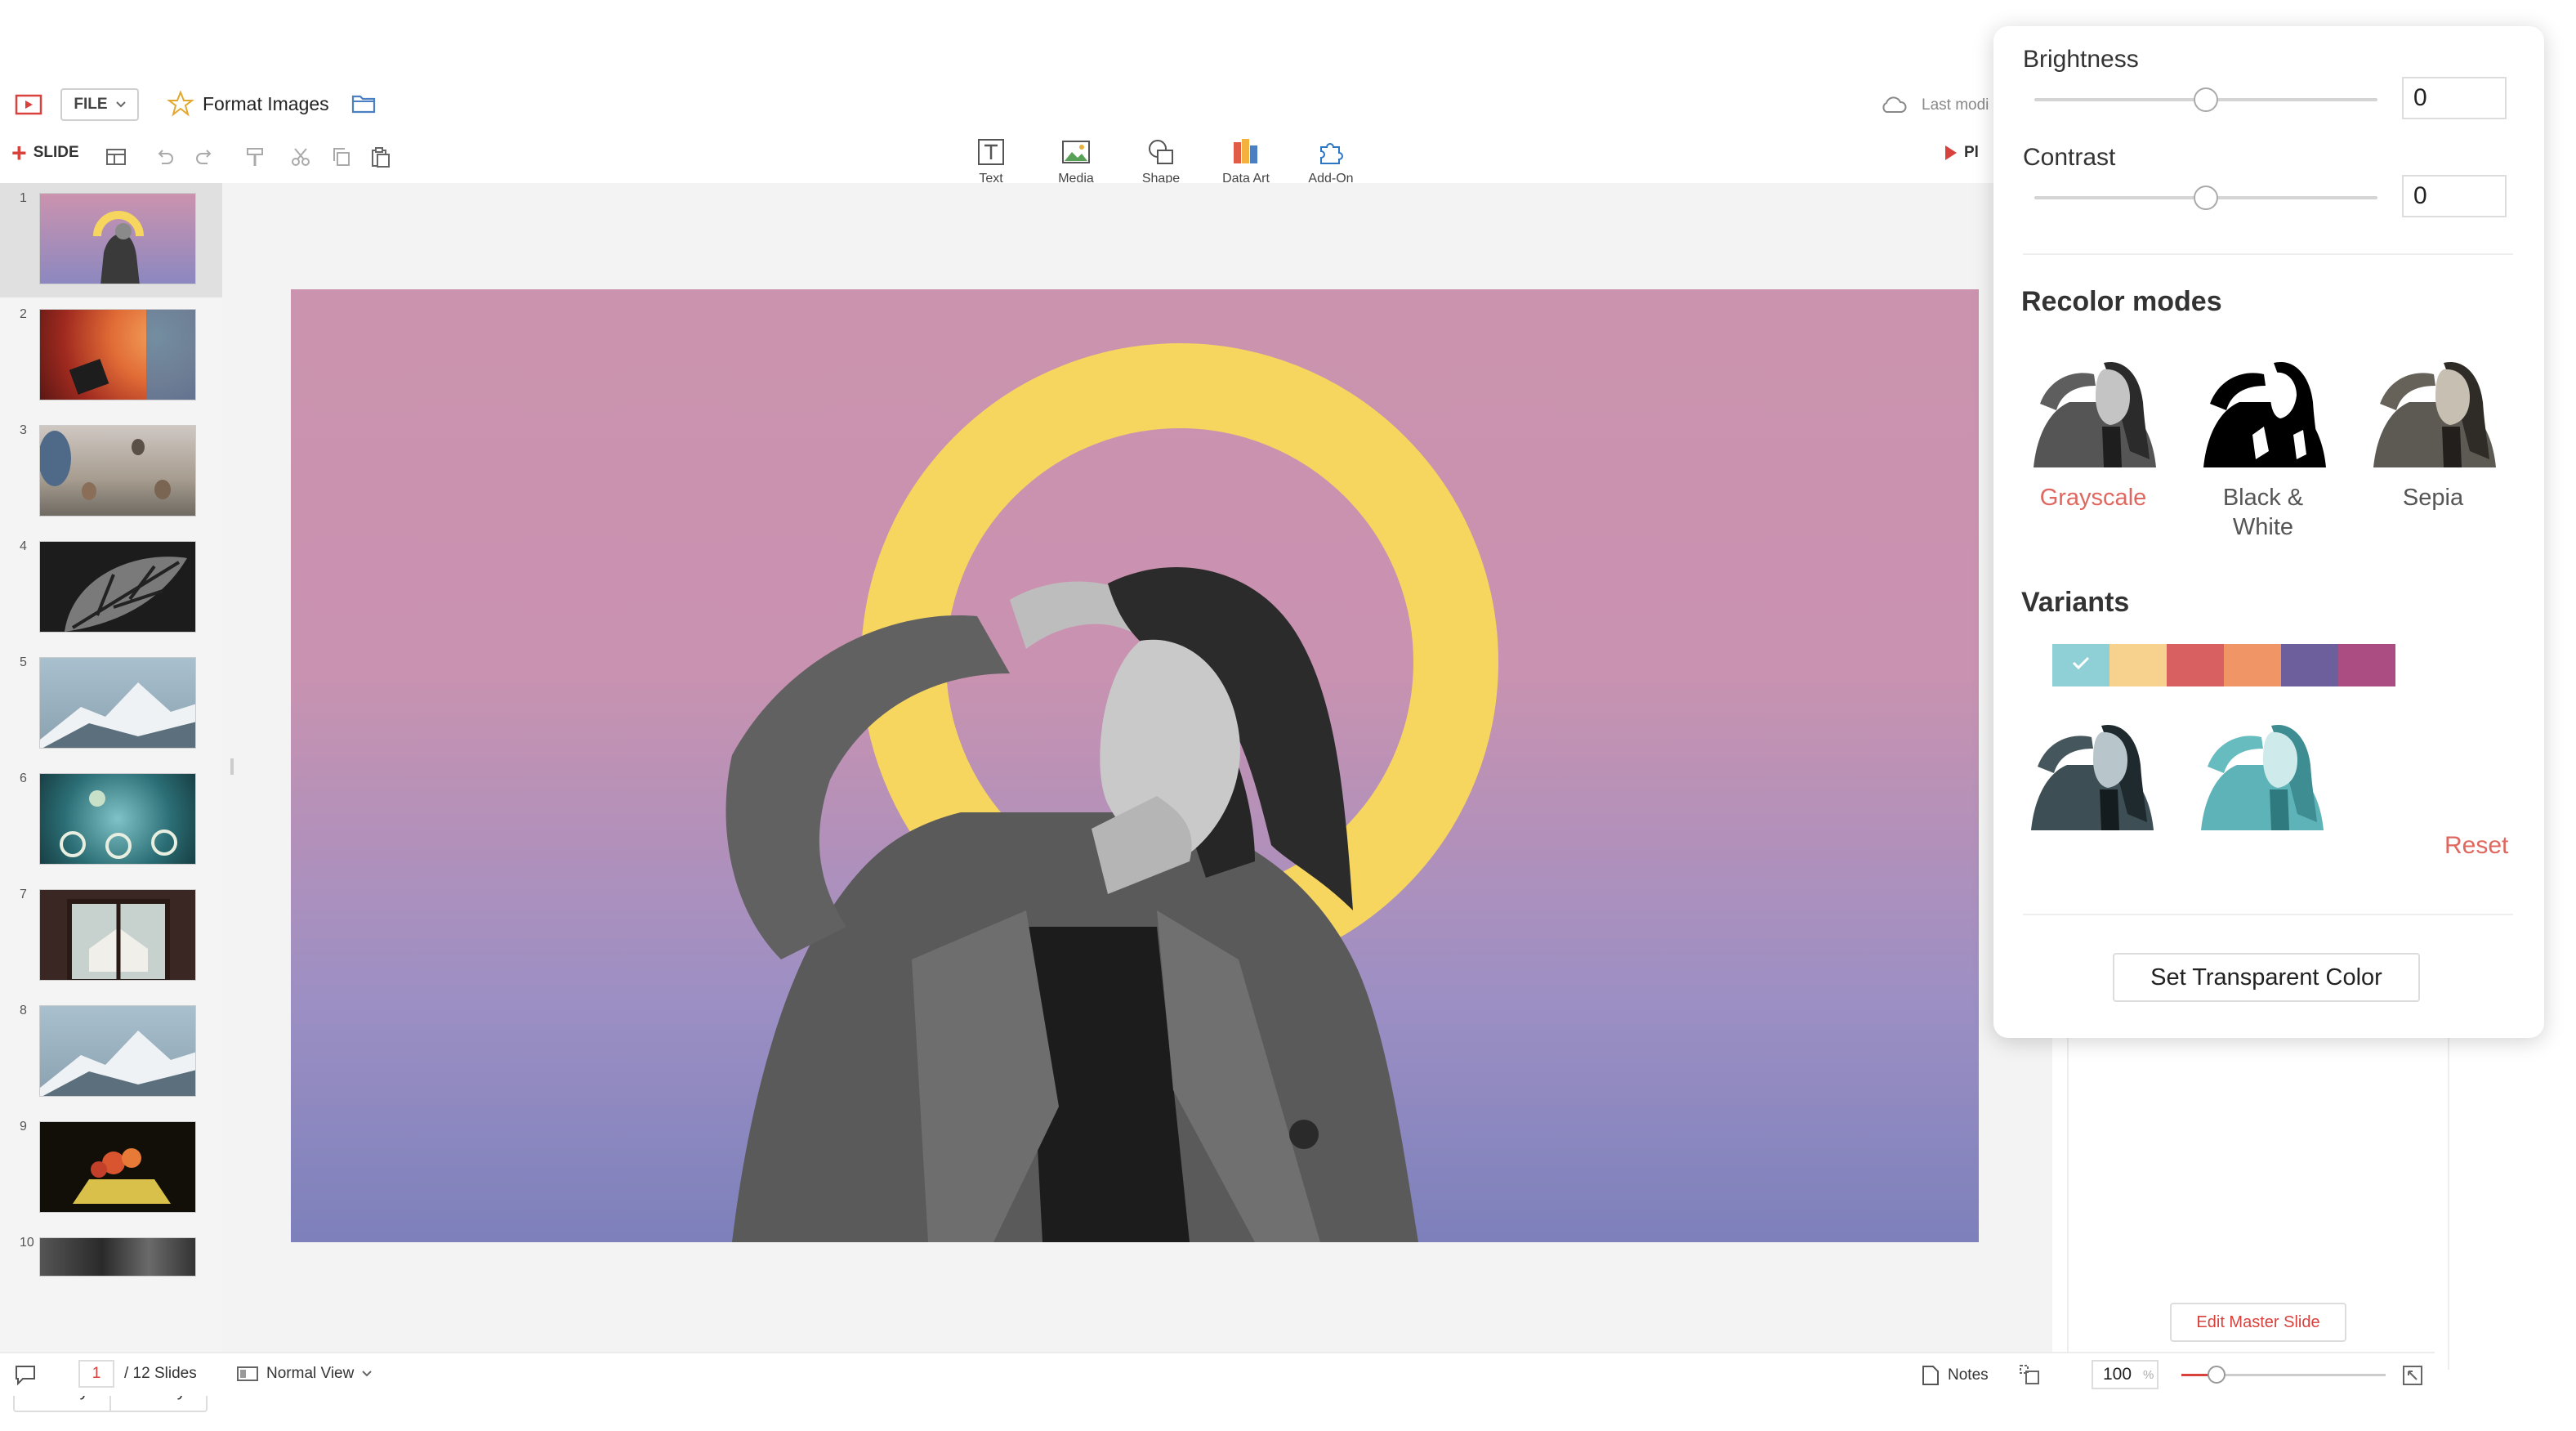 The image size is (2576, 1431). I want to click on zoom-input: 100 %, so click(2126, 1374).